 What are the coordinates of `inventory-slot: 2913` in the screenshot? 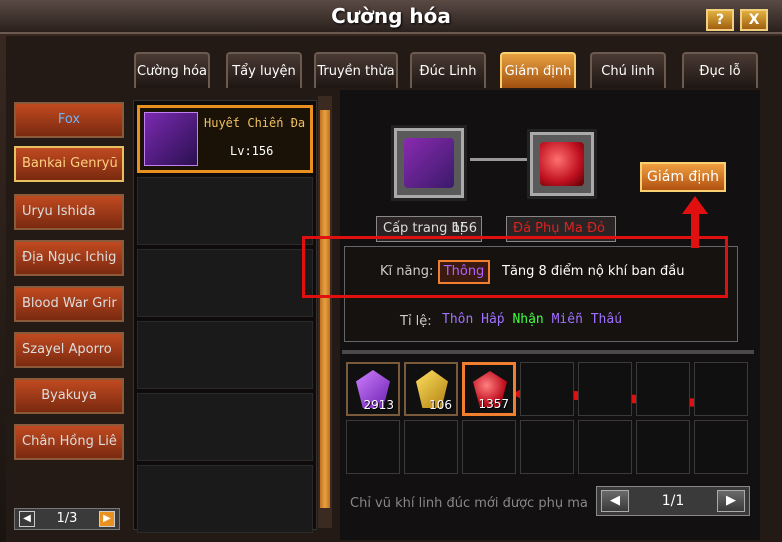 It's located at (373, 389).